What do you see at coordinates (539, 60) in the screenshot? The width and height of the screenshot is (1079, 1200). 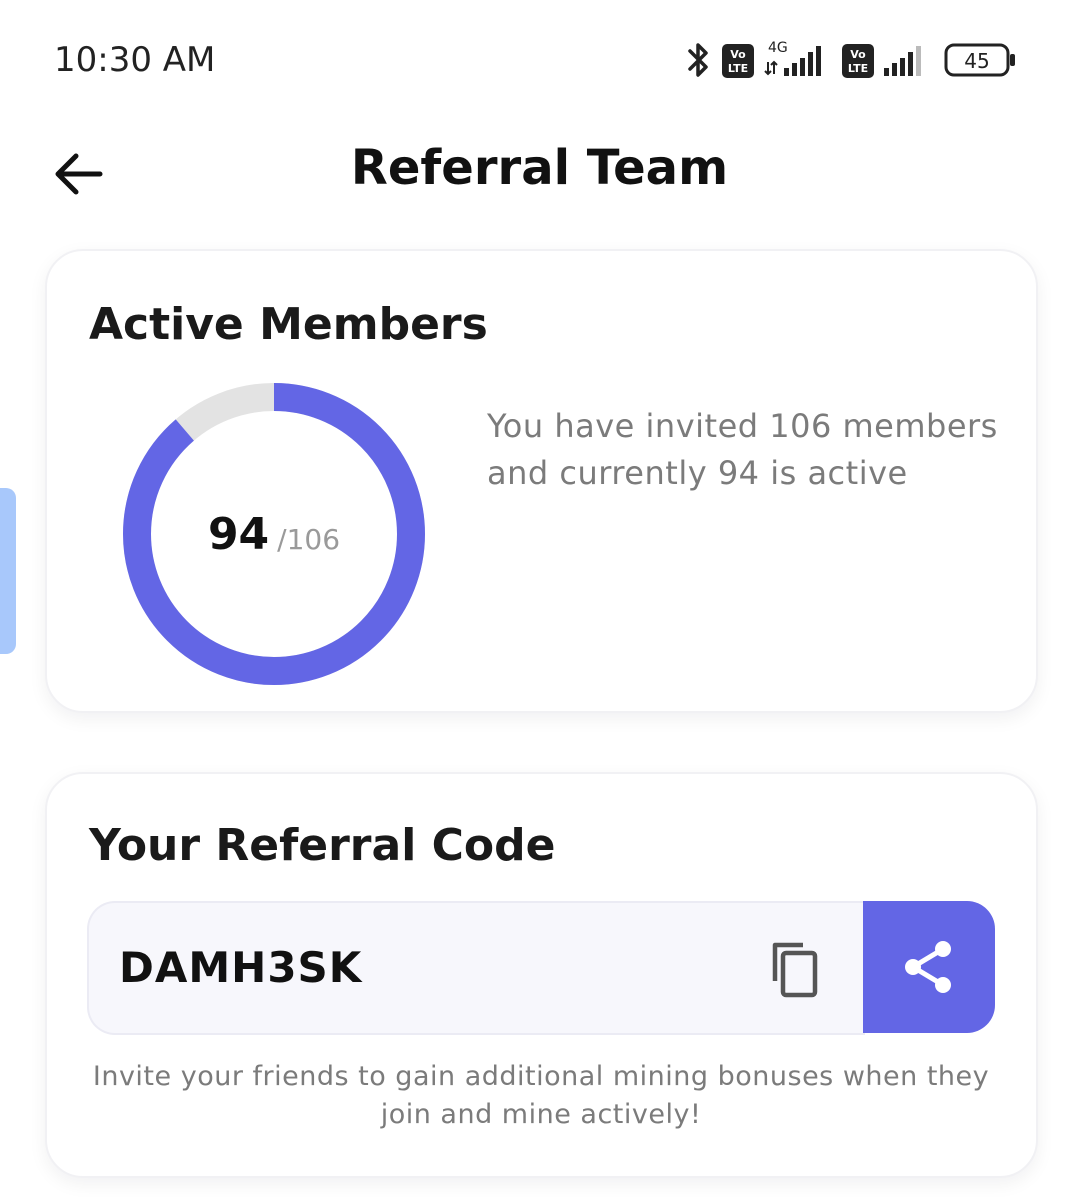 I see `status-bar: 10:30 AM Vo LTE 4G Vo LTE 45` at bounding box center [539, 60].